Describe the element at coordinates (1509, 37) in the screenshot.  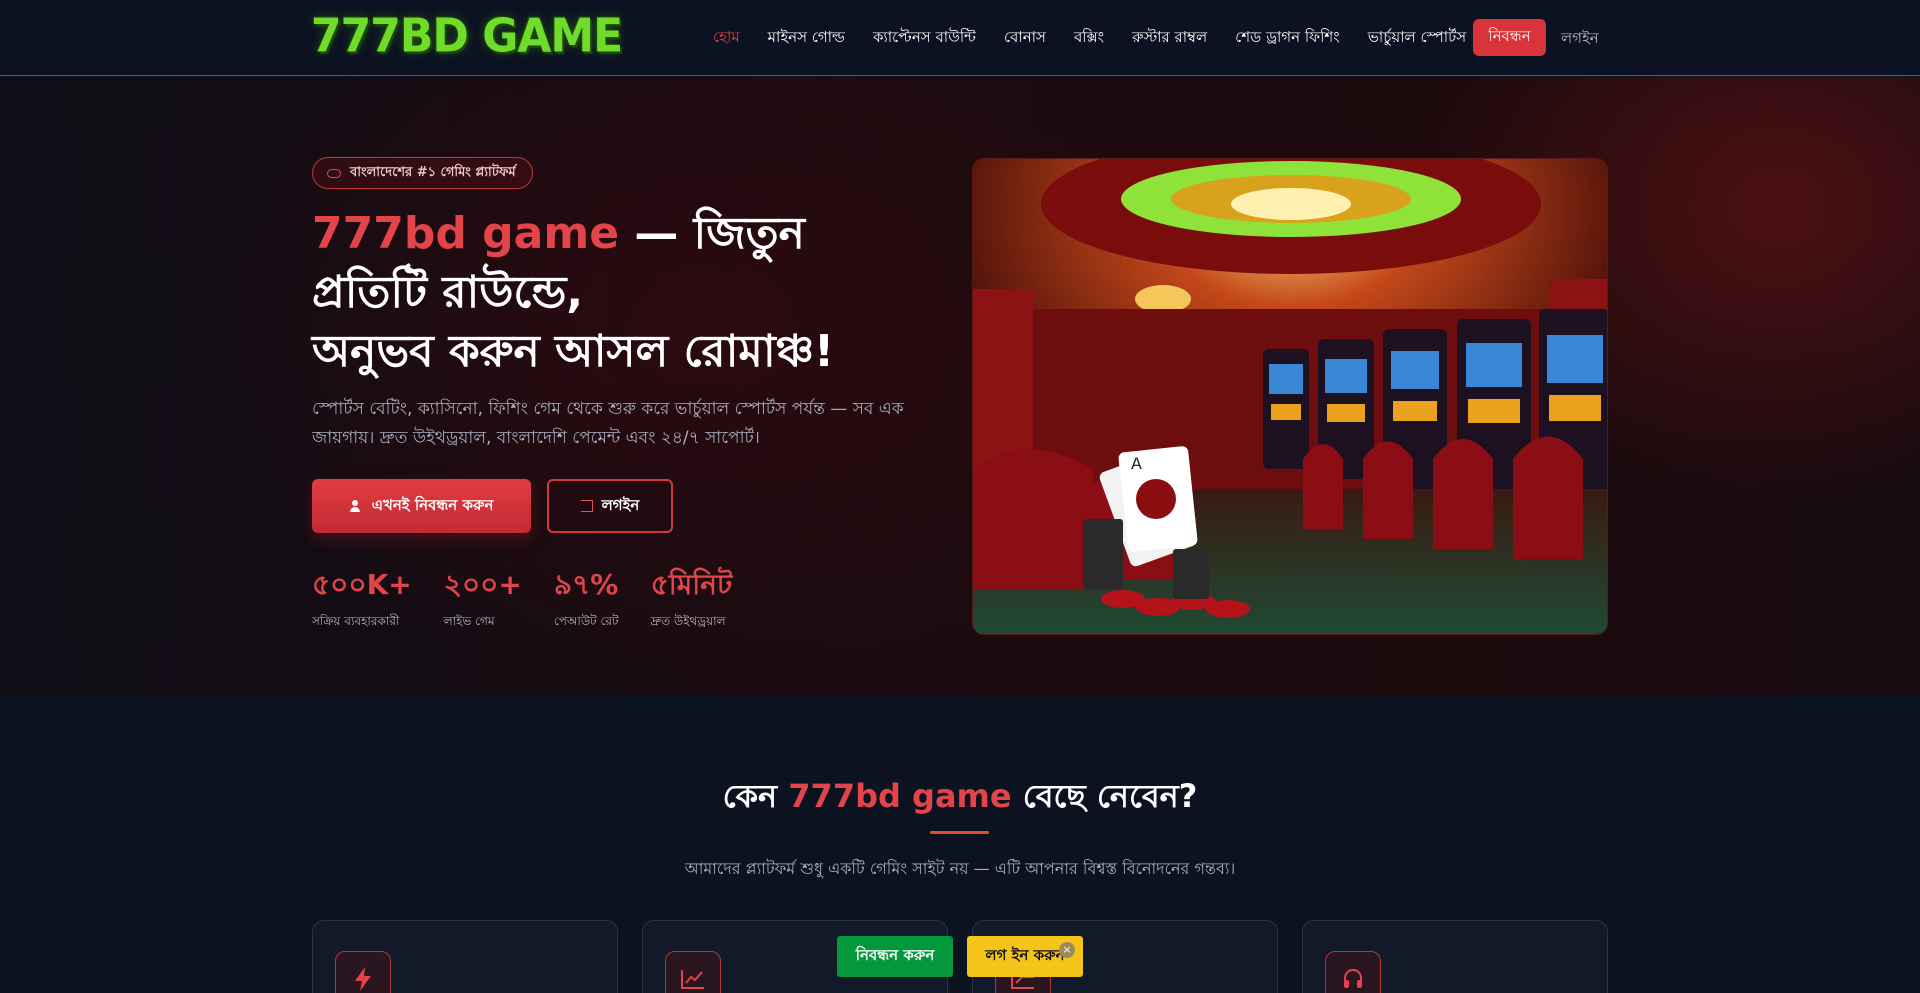
I see `nav-register-button: নিবন্ধন` at that location.